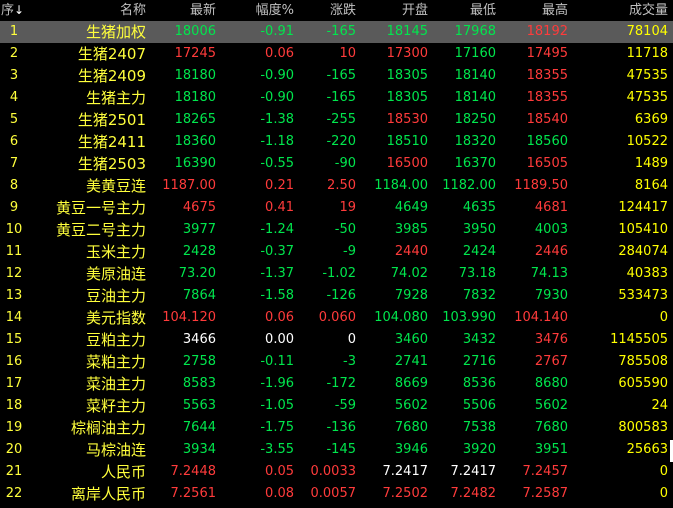 The image size is (673, 508). I want to click on row-index: 3, so click(14, 75).